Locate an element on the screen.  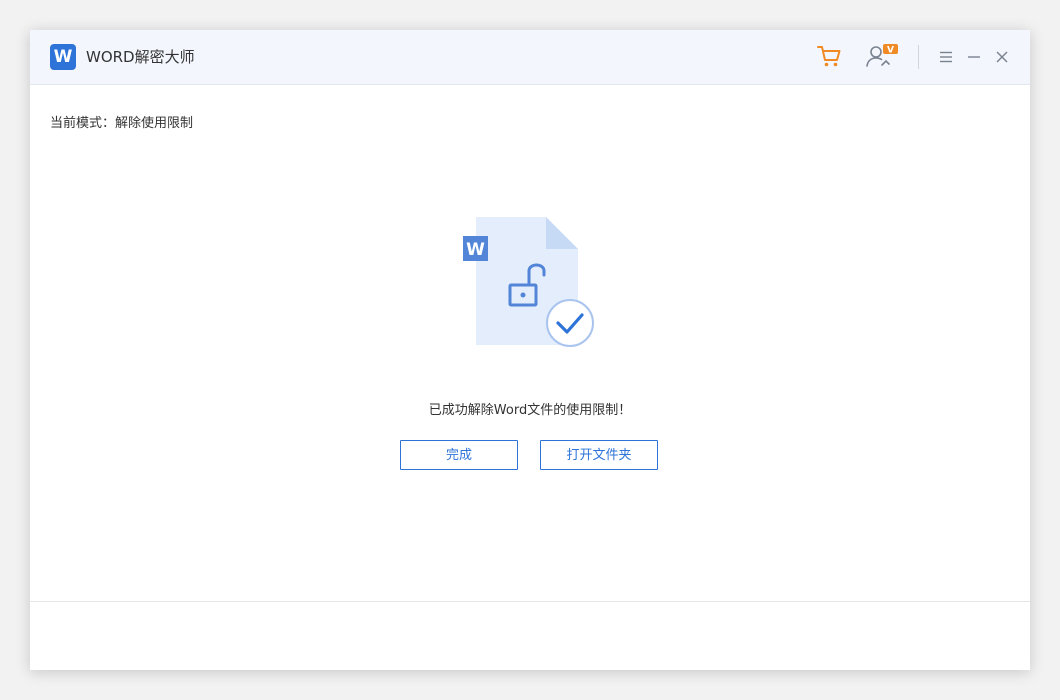
unlock-success-illustration: W is located at coordinates (530, 283).